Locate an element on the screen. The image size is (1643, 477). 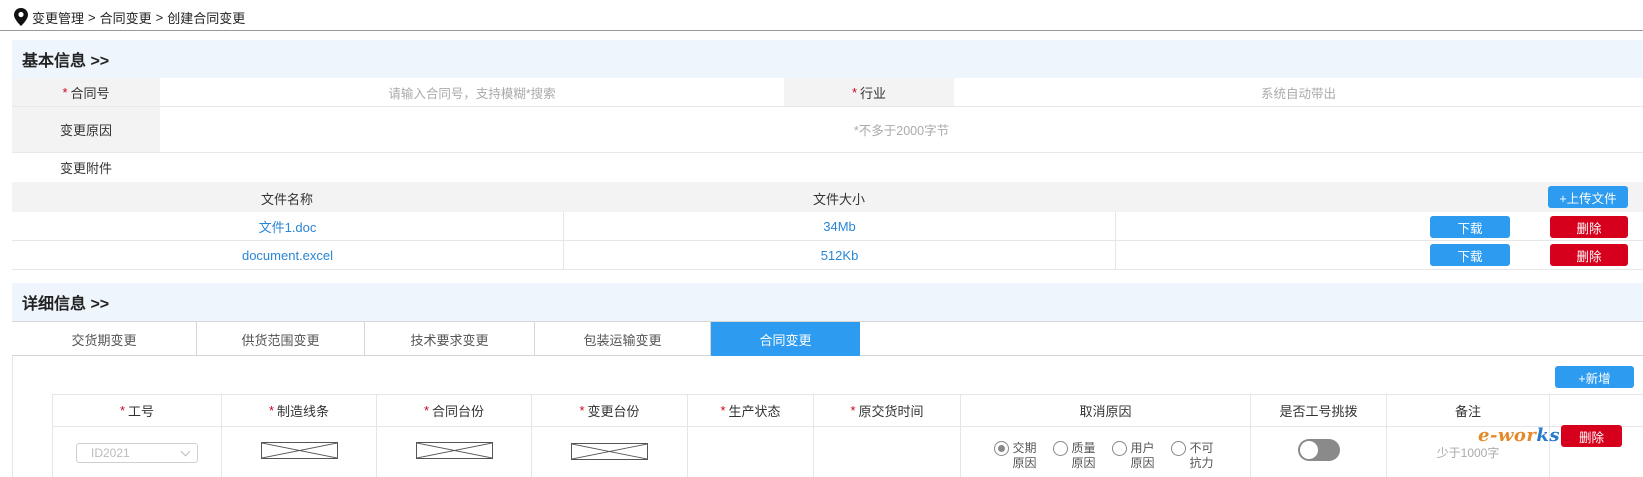
tab-delivery-change: 交货期变更 is located at coordinates (104, 339).